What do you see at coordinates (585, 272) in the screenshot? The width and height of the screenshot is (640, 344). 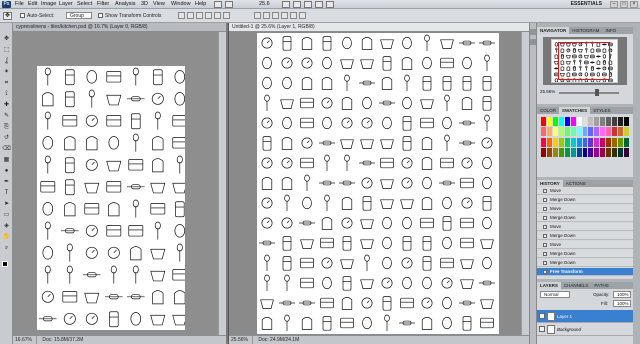 I see `history-state: Free Transform` at bounding box center [585, 272].